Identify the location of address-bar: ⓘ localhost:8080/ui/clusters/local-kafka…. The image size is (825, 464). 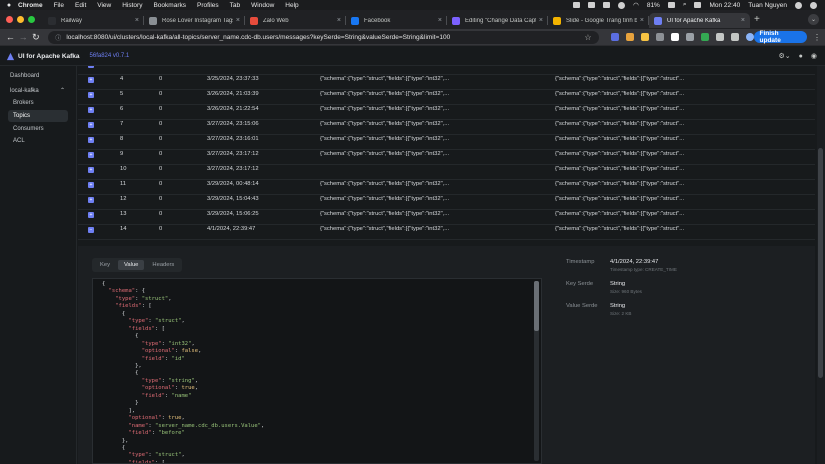
(323, 37).